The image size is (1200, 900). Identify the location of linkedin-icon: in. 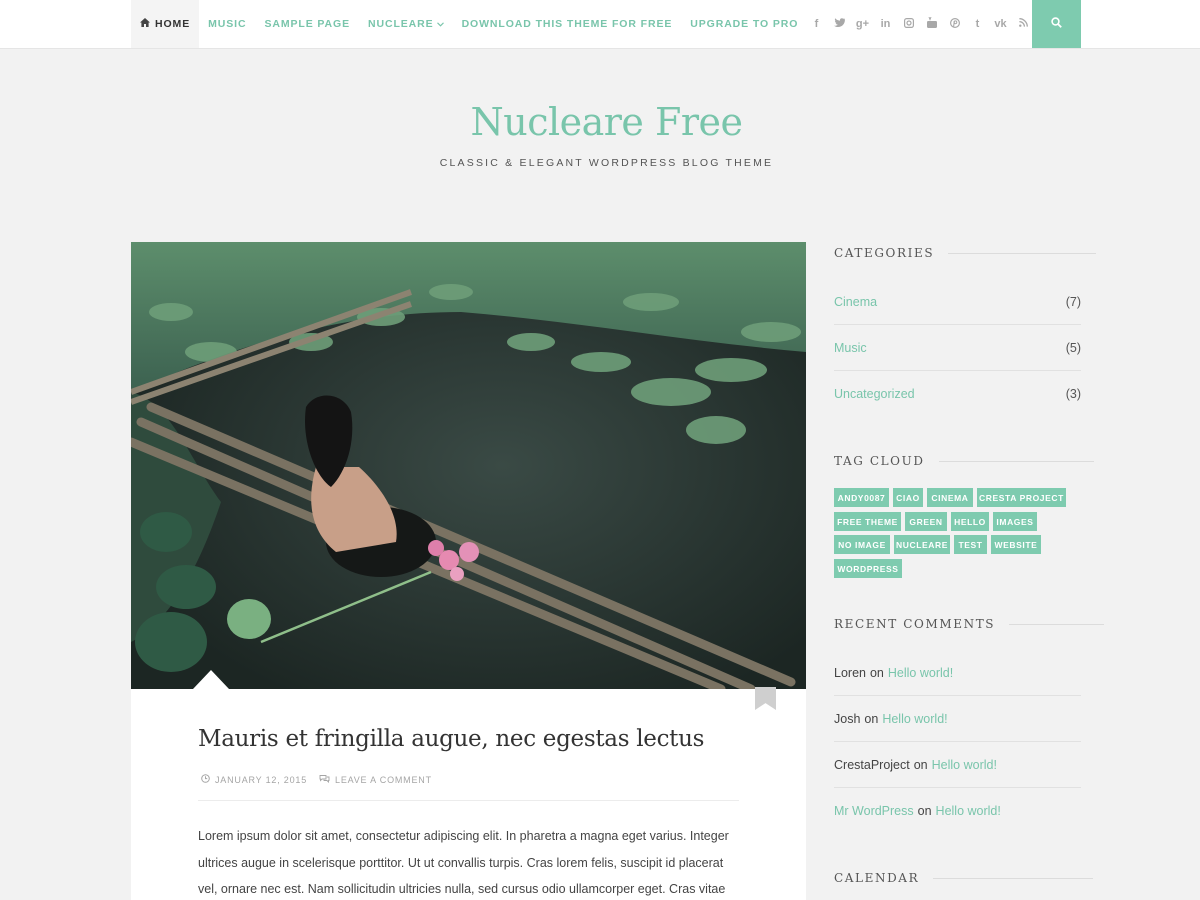
(885, 24).